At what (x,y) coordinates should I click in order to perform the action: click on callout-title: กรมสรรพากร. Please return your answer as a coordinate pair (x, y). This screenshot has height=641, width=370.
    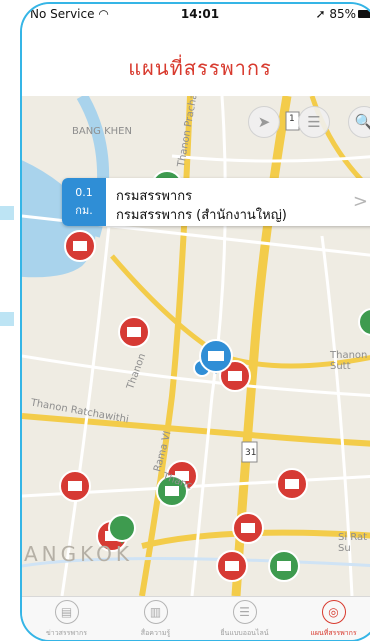
    Looking at the image, I should click on (154, 196).